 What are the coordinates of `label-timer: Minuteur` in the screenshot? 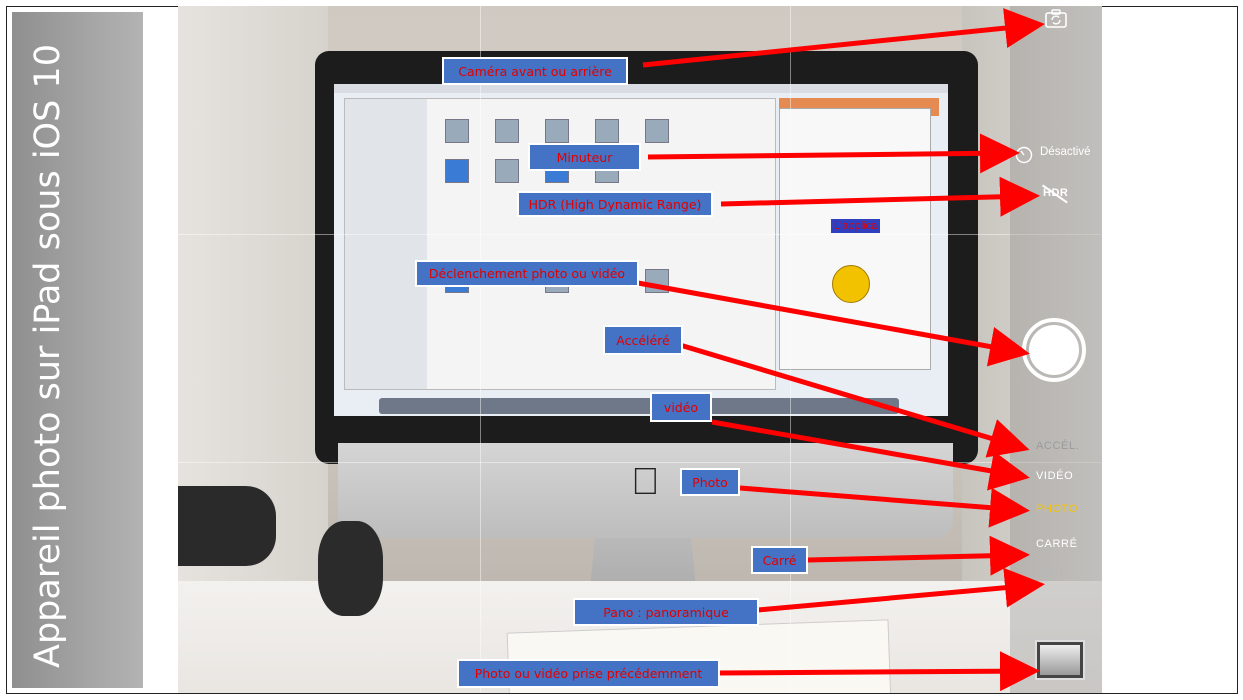 It's located at (584, 157).